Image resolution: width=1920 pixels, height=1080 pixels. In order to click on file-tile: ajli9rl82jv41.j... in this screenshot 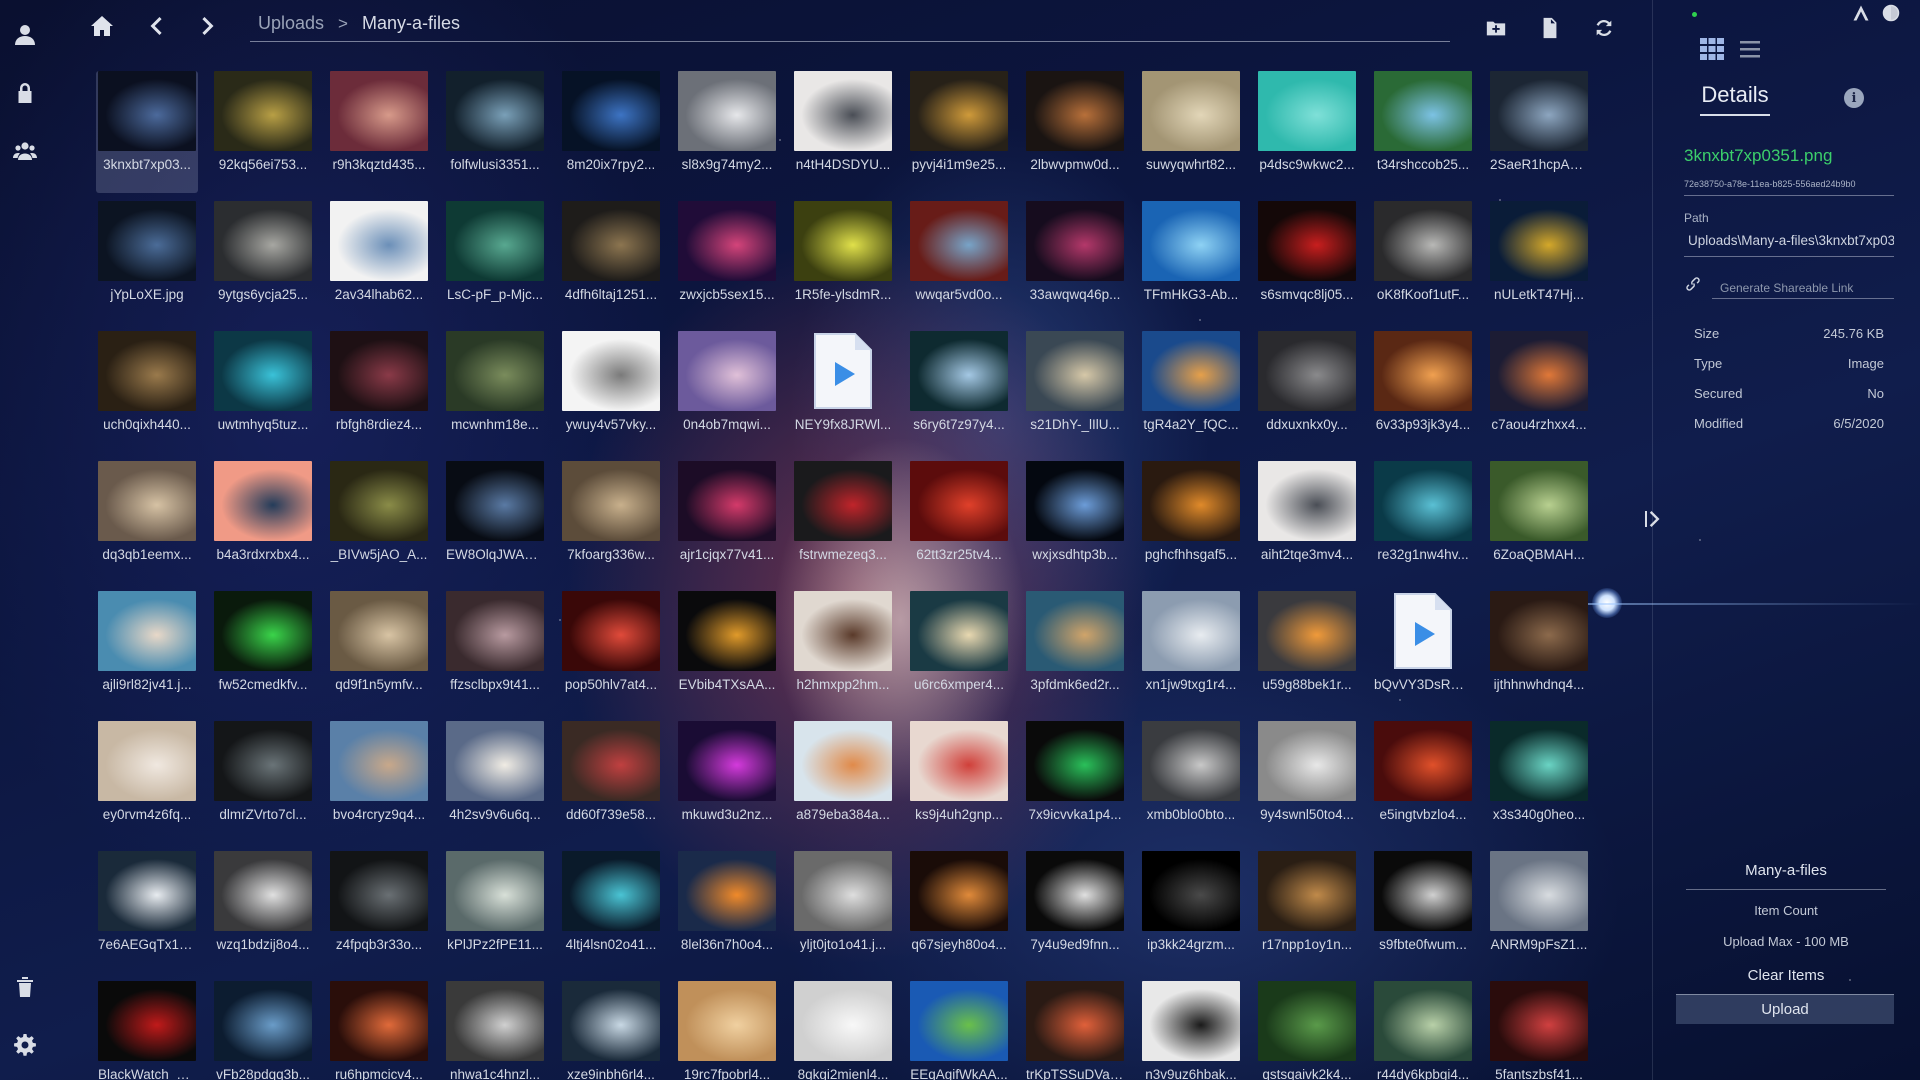, I will do `click(147, 652)`.